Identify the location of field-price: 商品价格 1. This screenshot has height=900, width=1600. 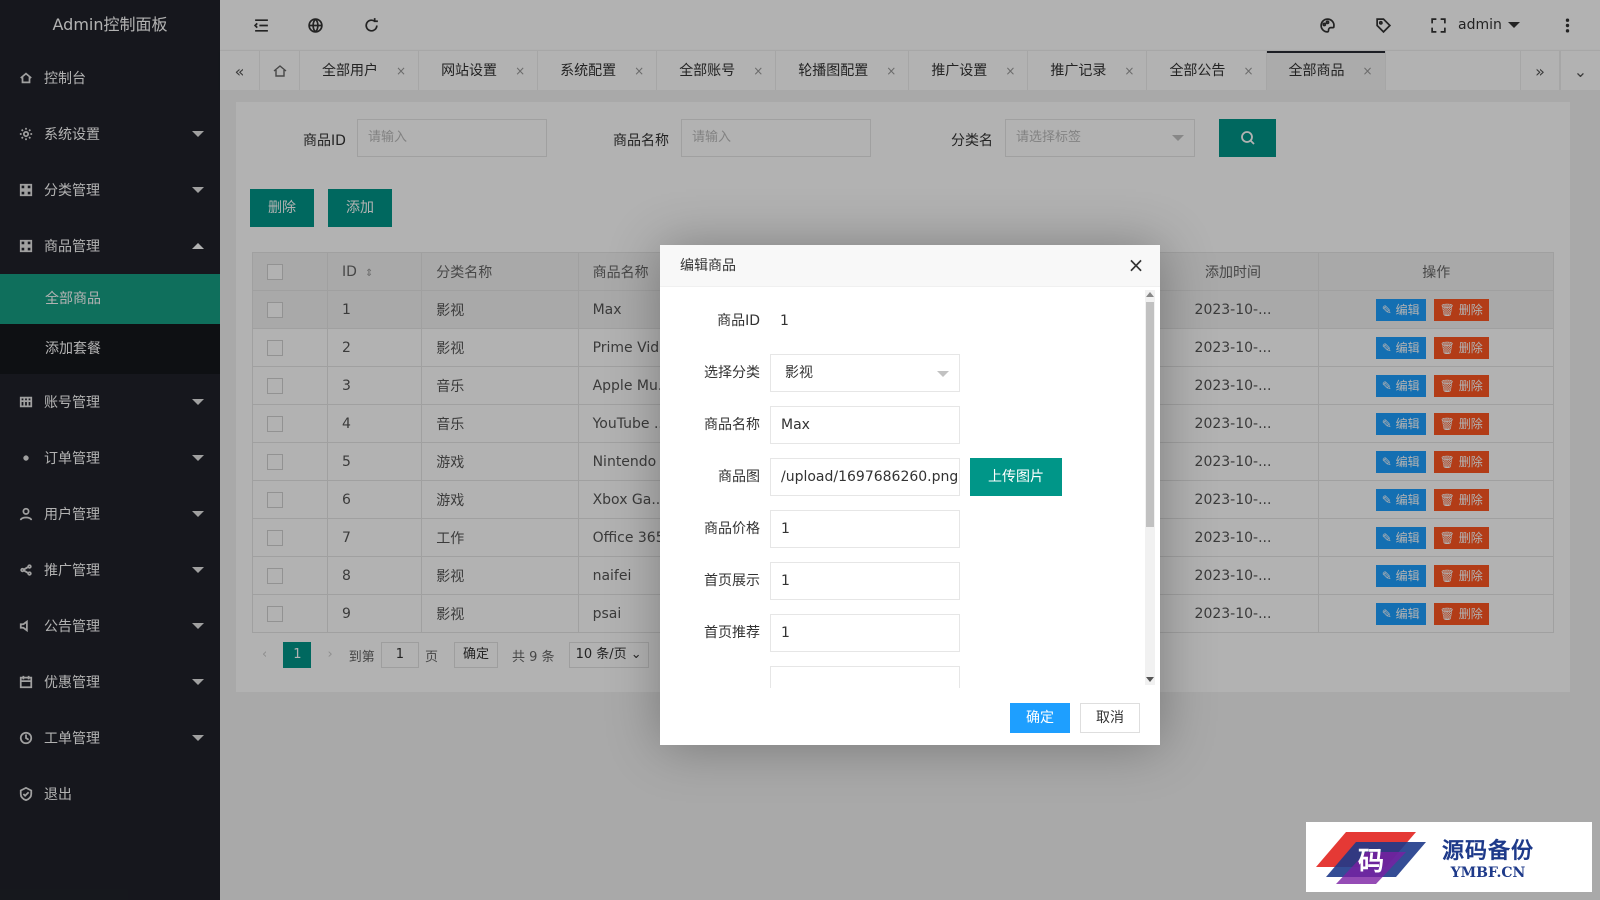
(902, 529).